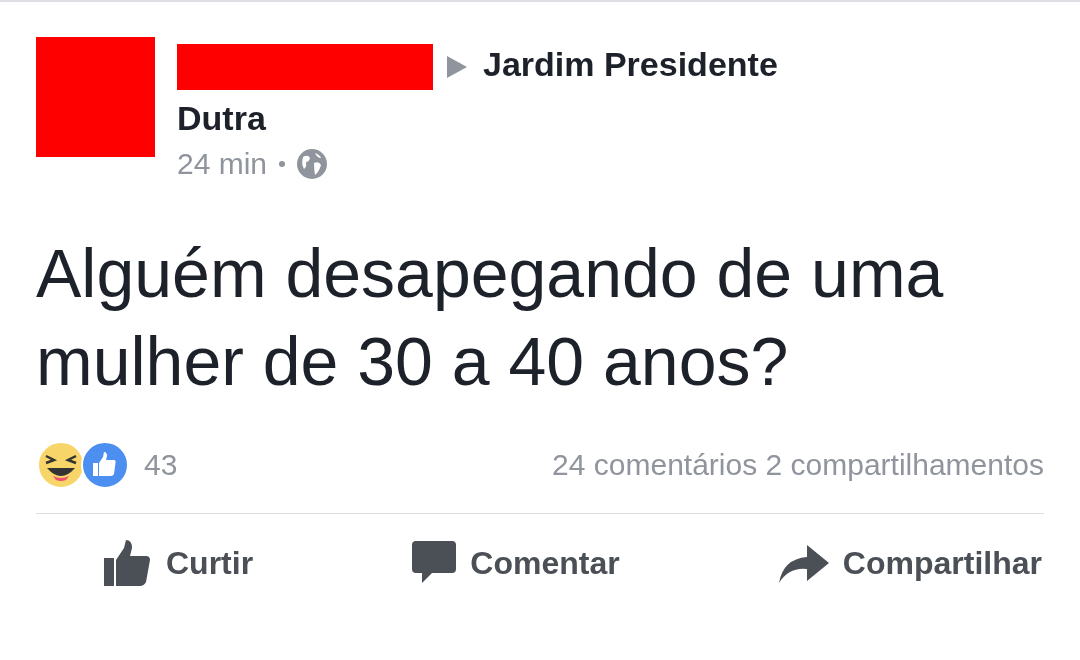 This screenshot has width=1080, height=660. What do you see at coordinates (434, 563) in the screenshot?
I see `speech-bubble-icon` at bounding box center [434, 563].